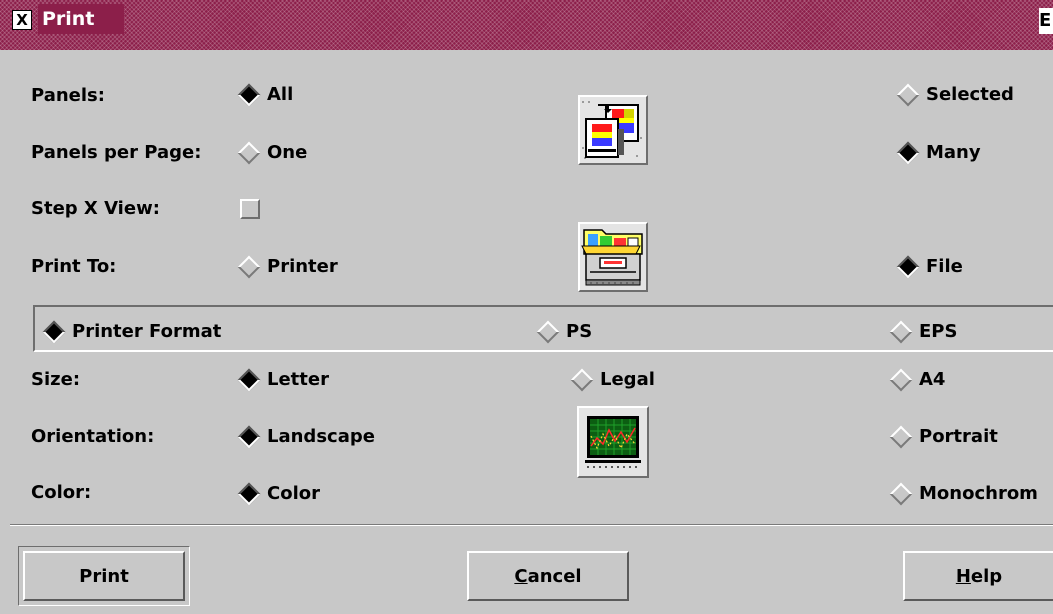 Image resolution: width=1053 pixels, height=614 pixels. I want to click on panels-per-page-one-radio: One, so click(271, 152).